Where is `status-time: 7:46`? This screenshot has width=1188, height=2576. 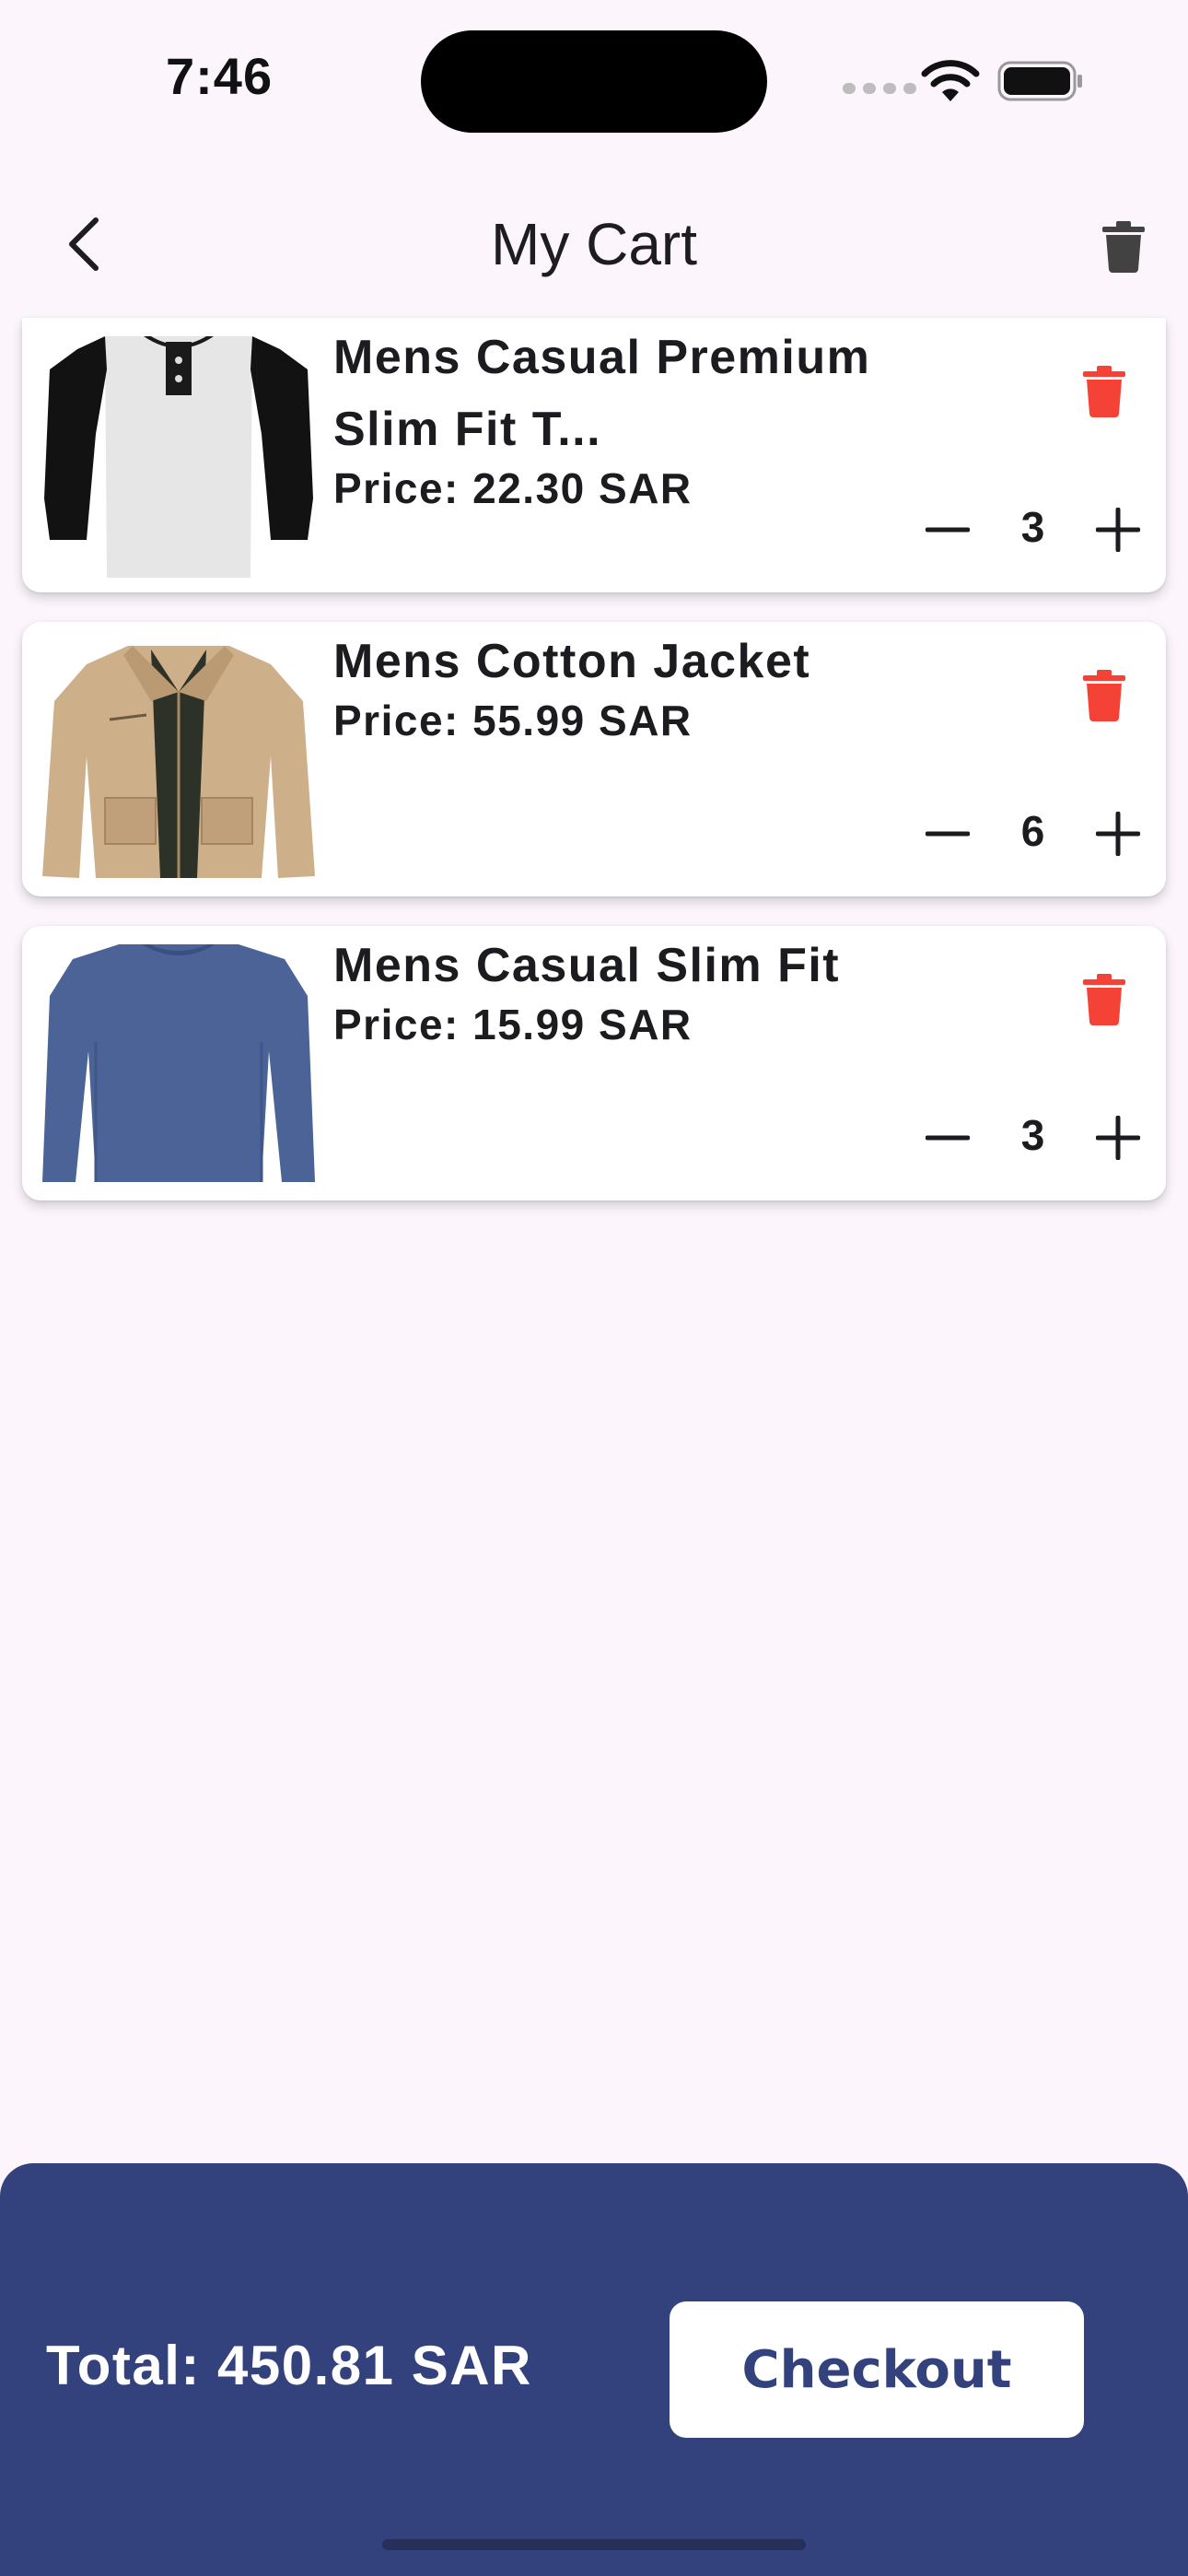 status-time: 7:46 is located at coordinates (220, 76).